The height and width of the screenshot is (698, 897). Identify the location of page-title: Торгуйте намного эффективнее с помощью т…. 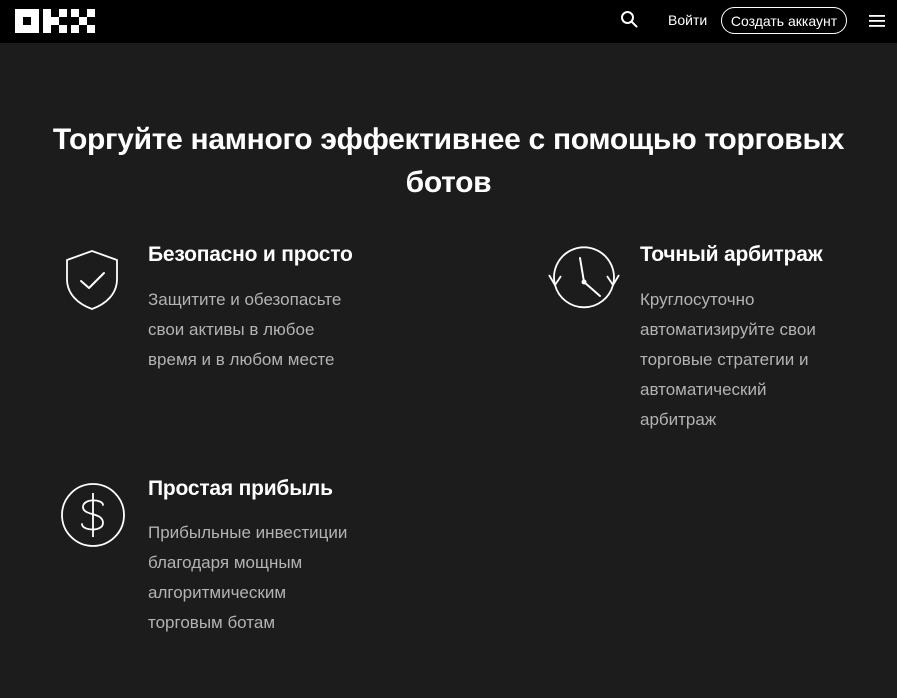
(448, 161).